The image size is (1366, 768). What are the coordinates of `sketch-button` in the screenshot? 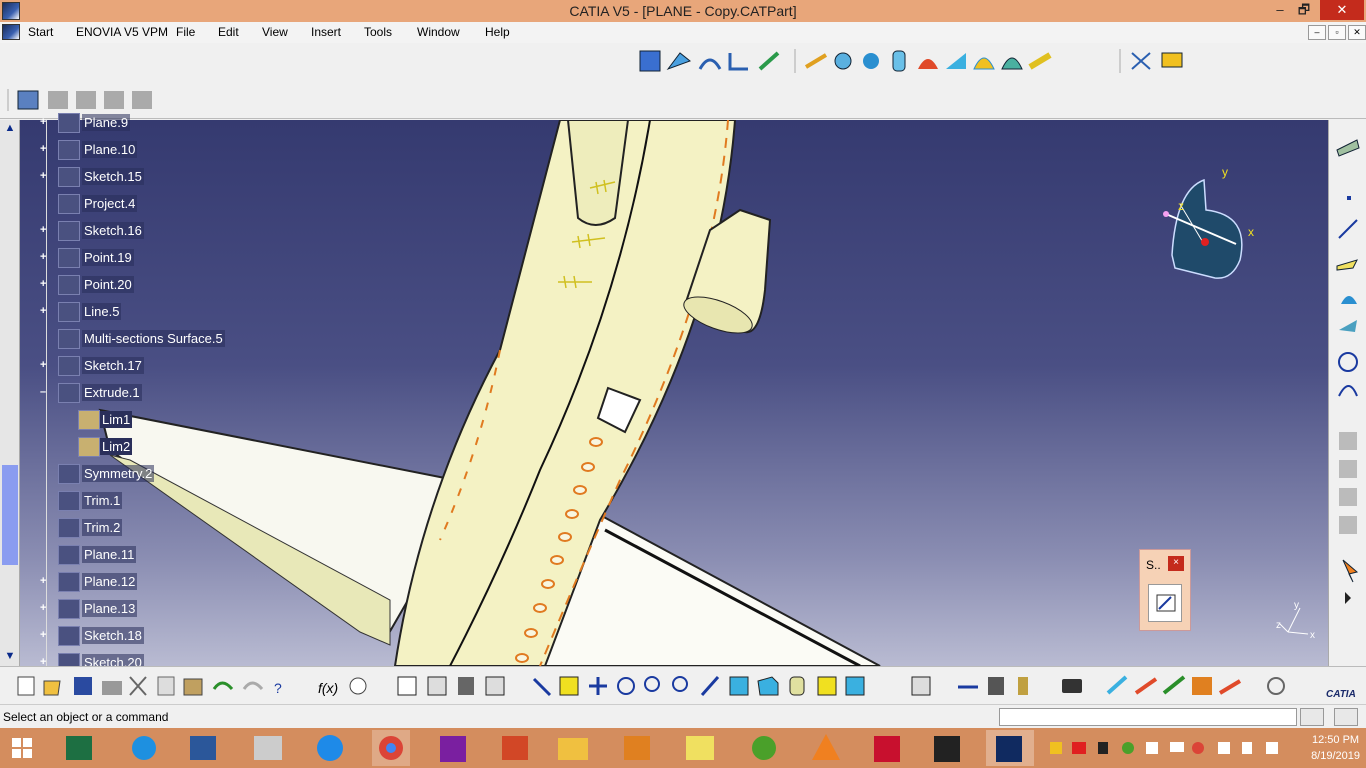 It's located at (1165, 603).